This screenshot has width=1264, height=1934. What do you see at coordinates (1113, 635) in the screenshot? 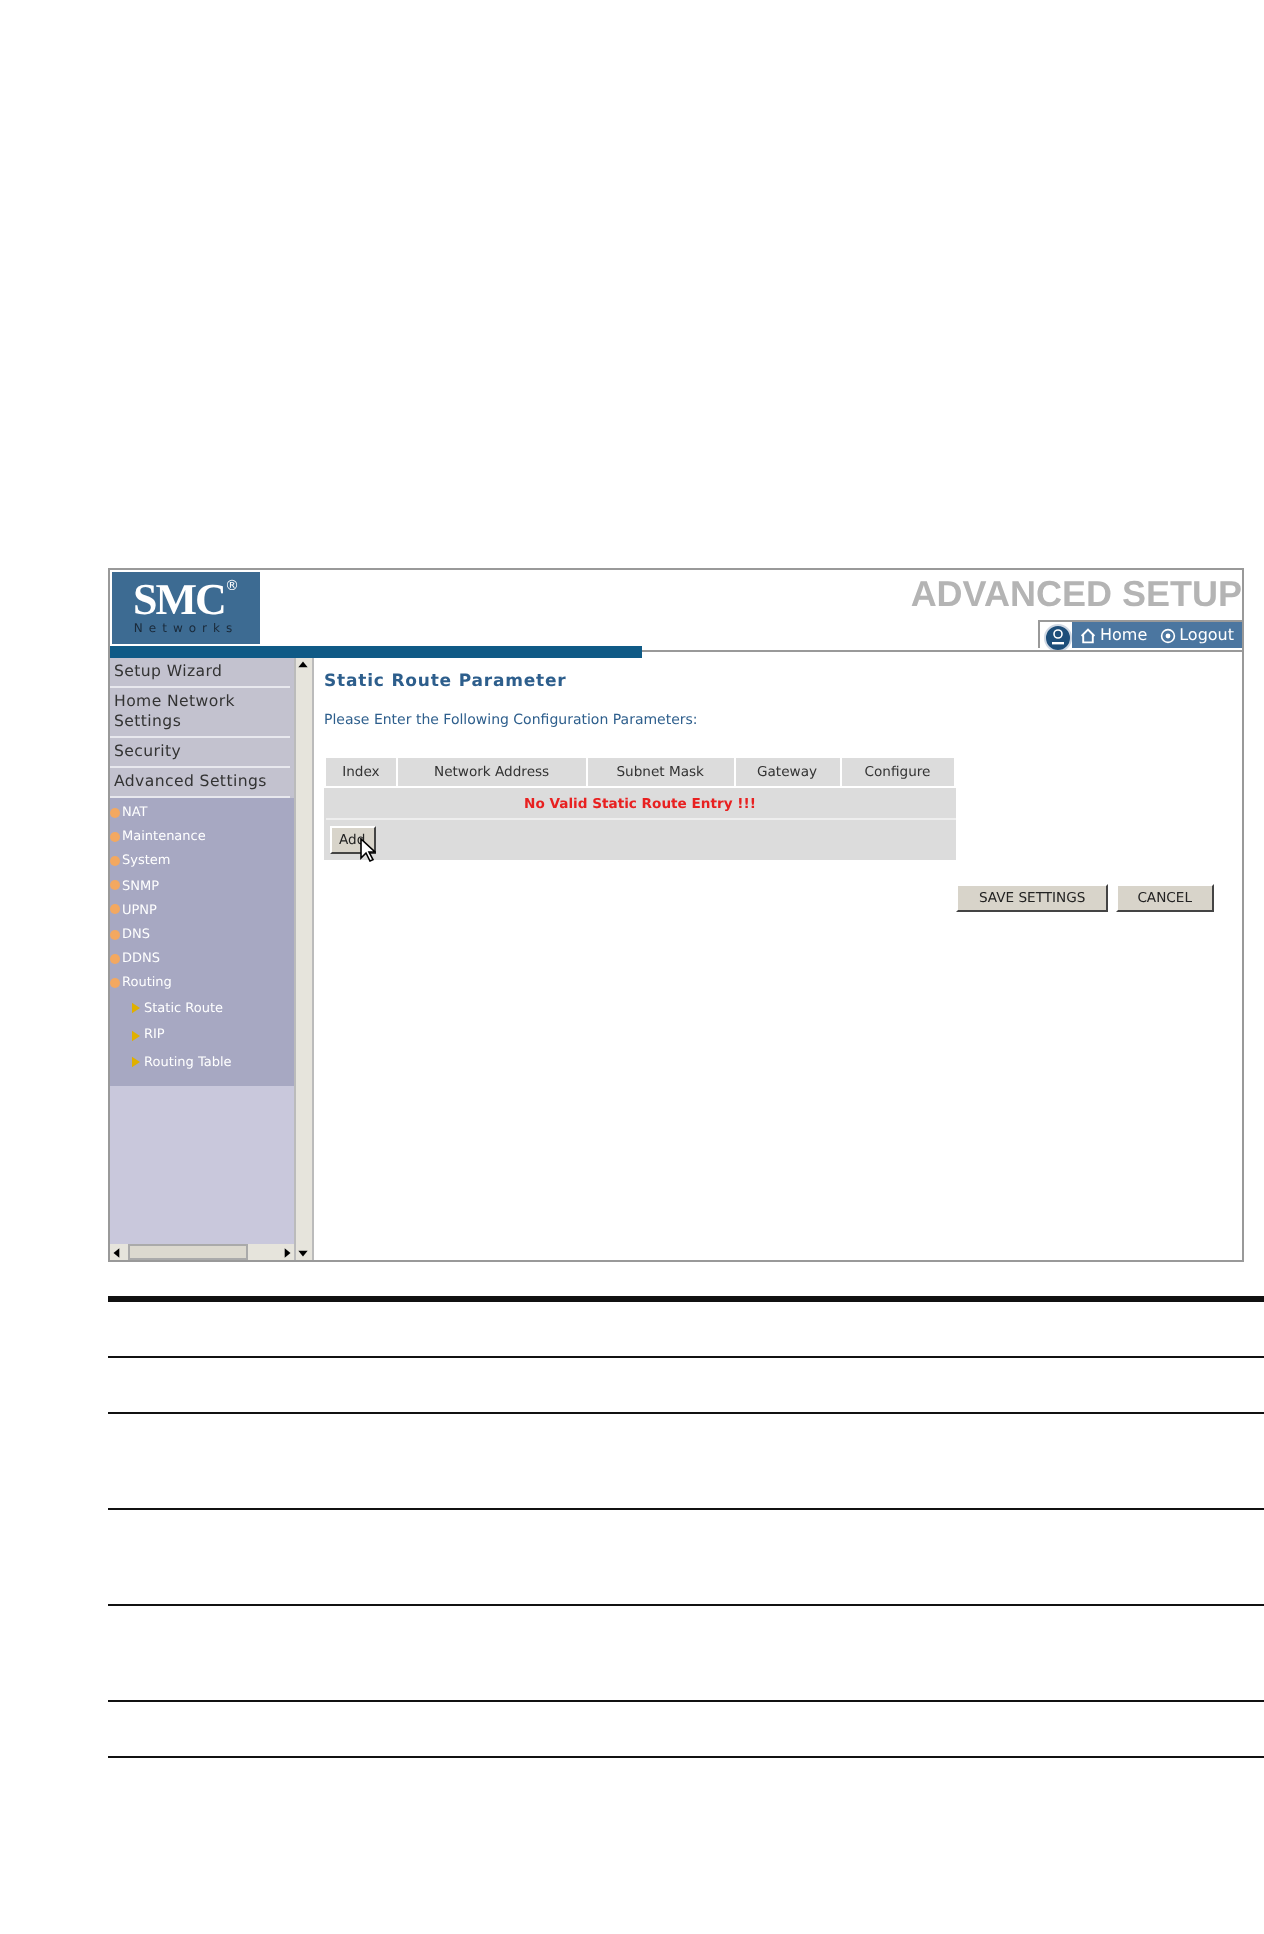
I see `home-link: Home` at bounding box center [1113, 635].